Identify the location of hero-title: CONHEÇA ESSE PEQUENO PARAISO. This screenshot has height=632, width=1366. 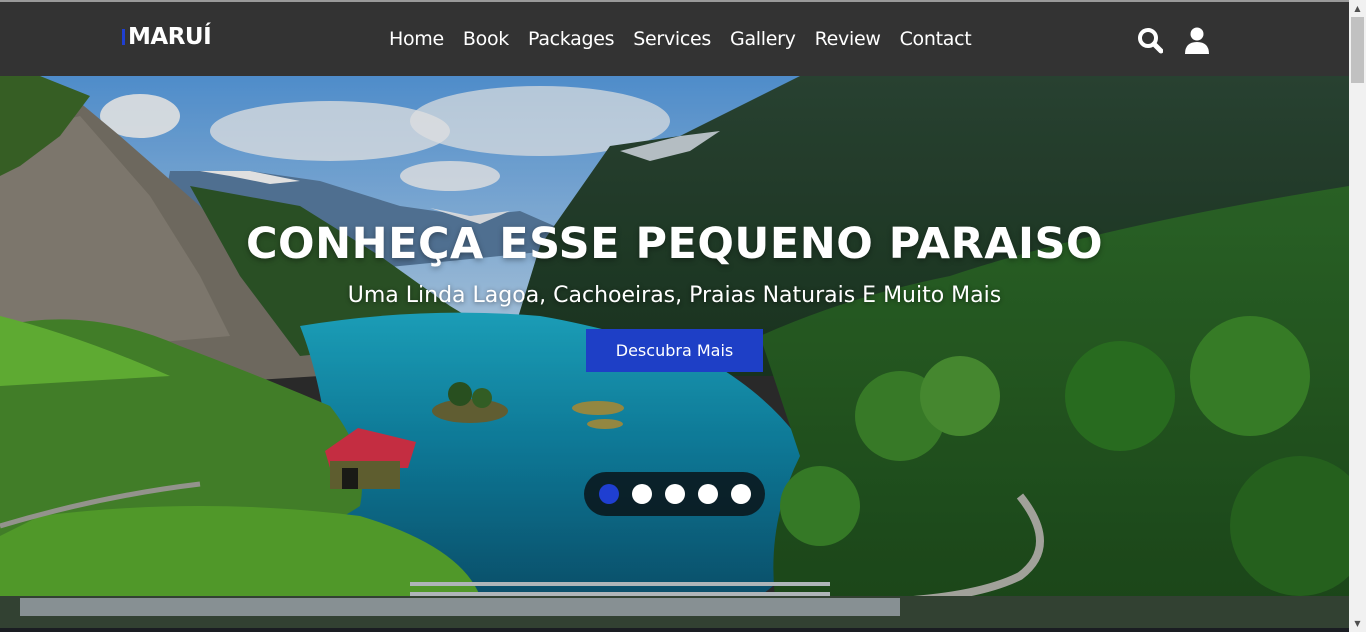
(674, 244).